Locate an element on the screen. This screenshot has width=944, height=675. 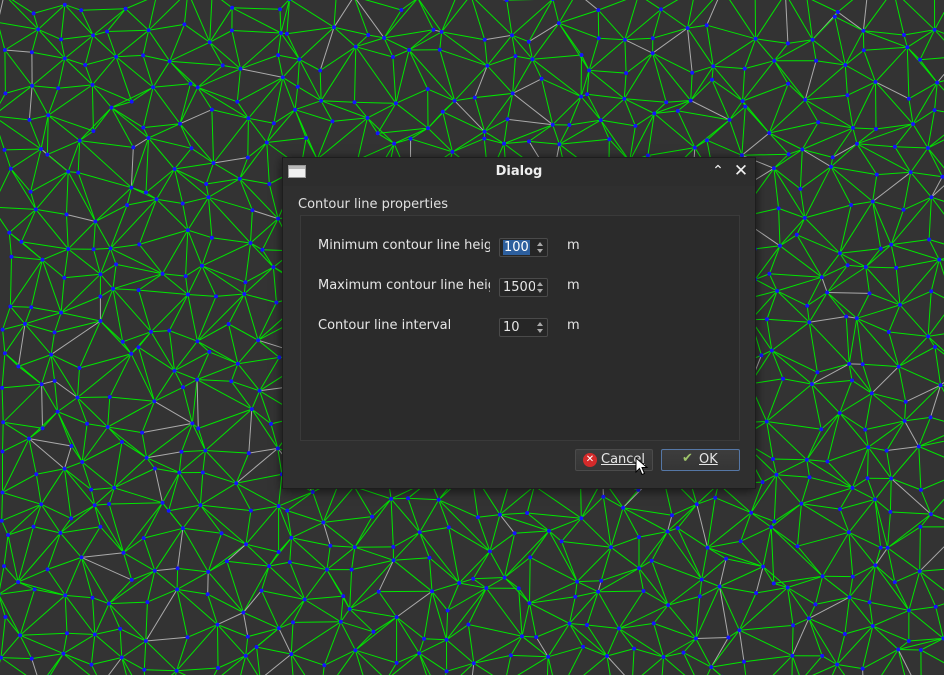
min-height-value: 100 is located at coordinates (519, 247).